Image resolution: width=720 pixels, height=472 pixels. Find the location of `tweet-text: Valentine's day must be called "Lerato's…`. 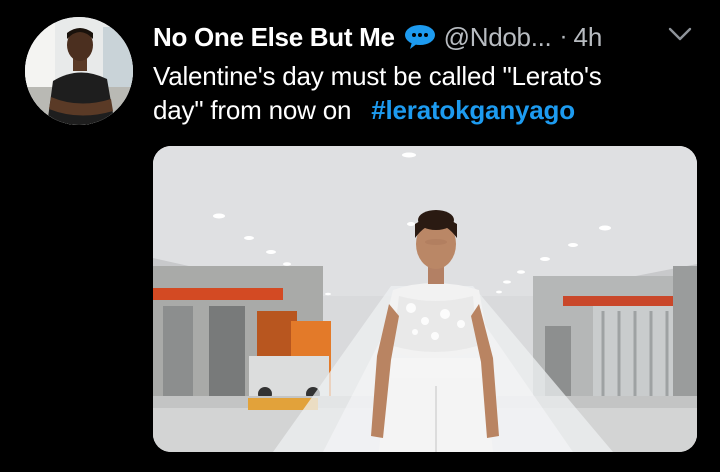

tweet-text: Valentine's day must be called "Lerato's… is located at coordinates (423, 93).